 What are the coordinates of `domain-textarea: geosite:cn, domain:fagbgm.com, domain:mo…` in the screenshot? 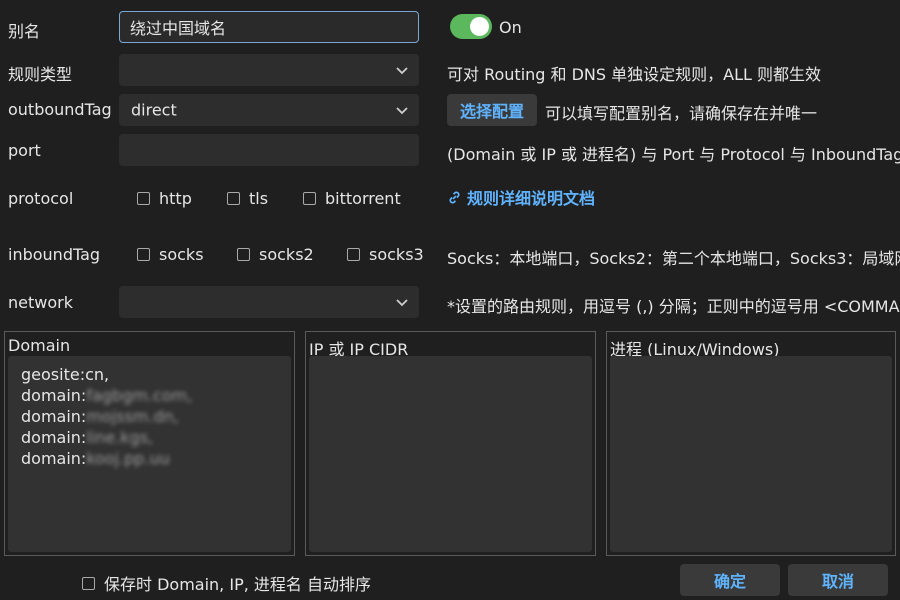 It's located at (149, 454).